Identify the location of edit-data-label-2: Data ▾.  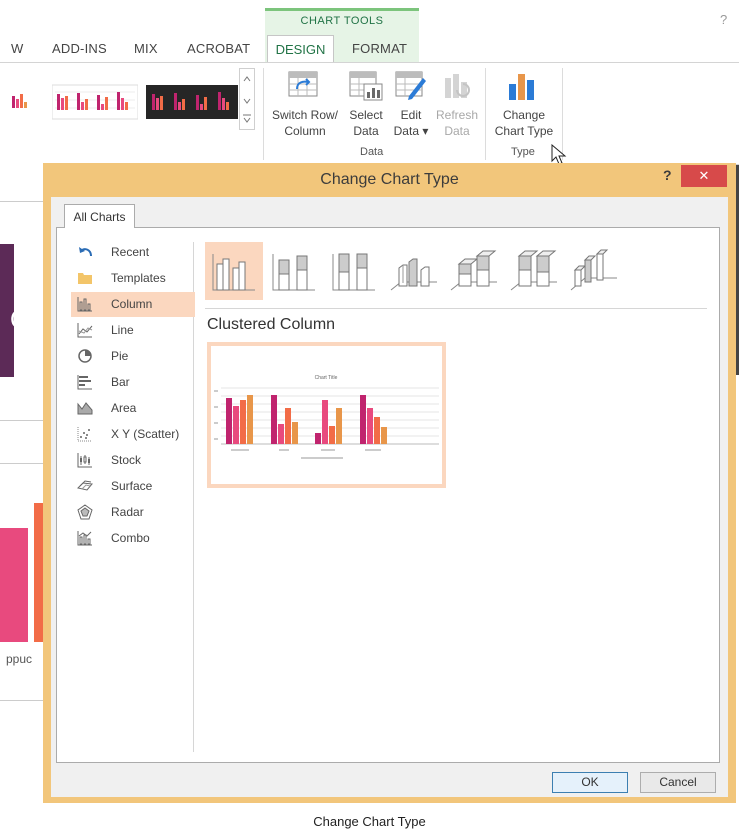
(411, 131).